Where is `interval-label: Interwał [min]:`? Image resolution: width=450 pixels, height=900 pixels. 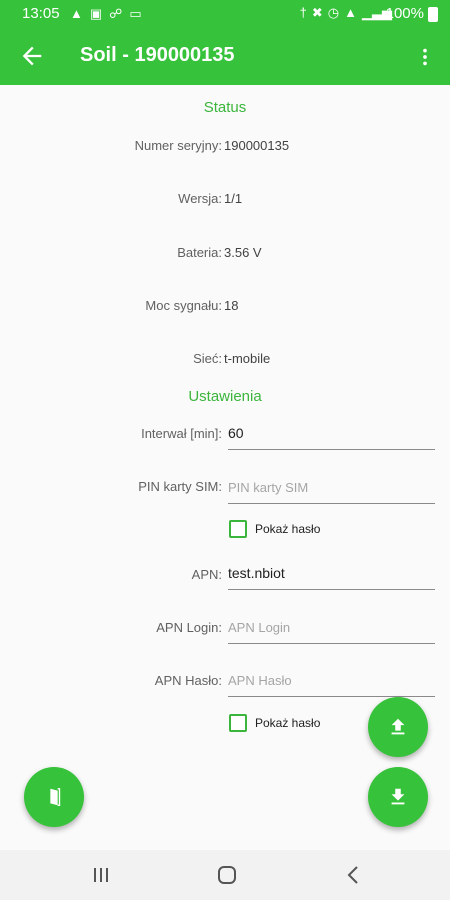 interval-label: Interwał [min]: is located at coordinates (181, 433).